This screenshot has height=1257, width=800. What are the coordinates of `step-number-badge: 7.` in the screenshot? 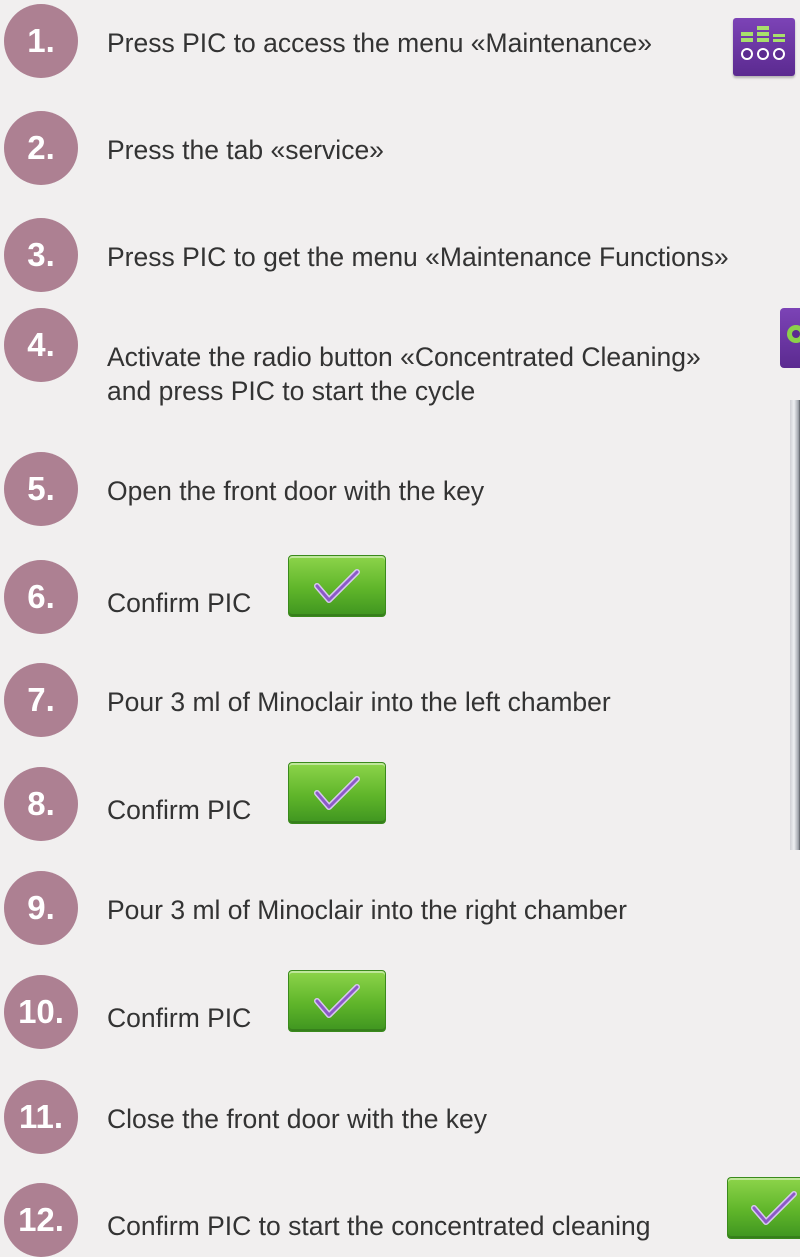 It's located at (41, 700).